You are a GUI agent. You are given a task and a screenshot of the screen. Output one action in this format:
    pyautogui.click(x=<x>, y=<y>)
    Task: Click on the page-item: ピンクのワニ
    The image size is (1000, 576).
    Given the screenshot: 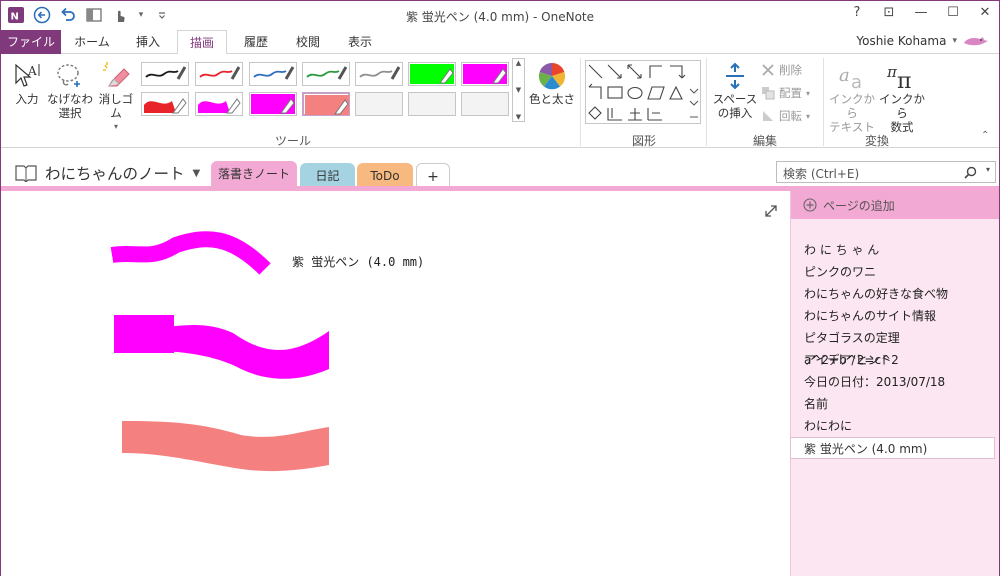 What is the action you would take?
    pyautogui.click(x=895, y=272)
    